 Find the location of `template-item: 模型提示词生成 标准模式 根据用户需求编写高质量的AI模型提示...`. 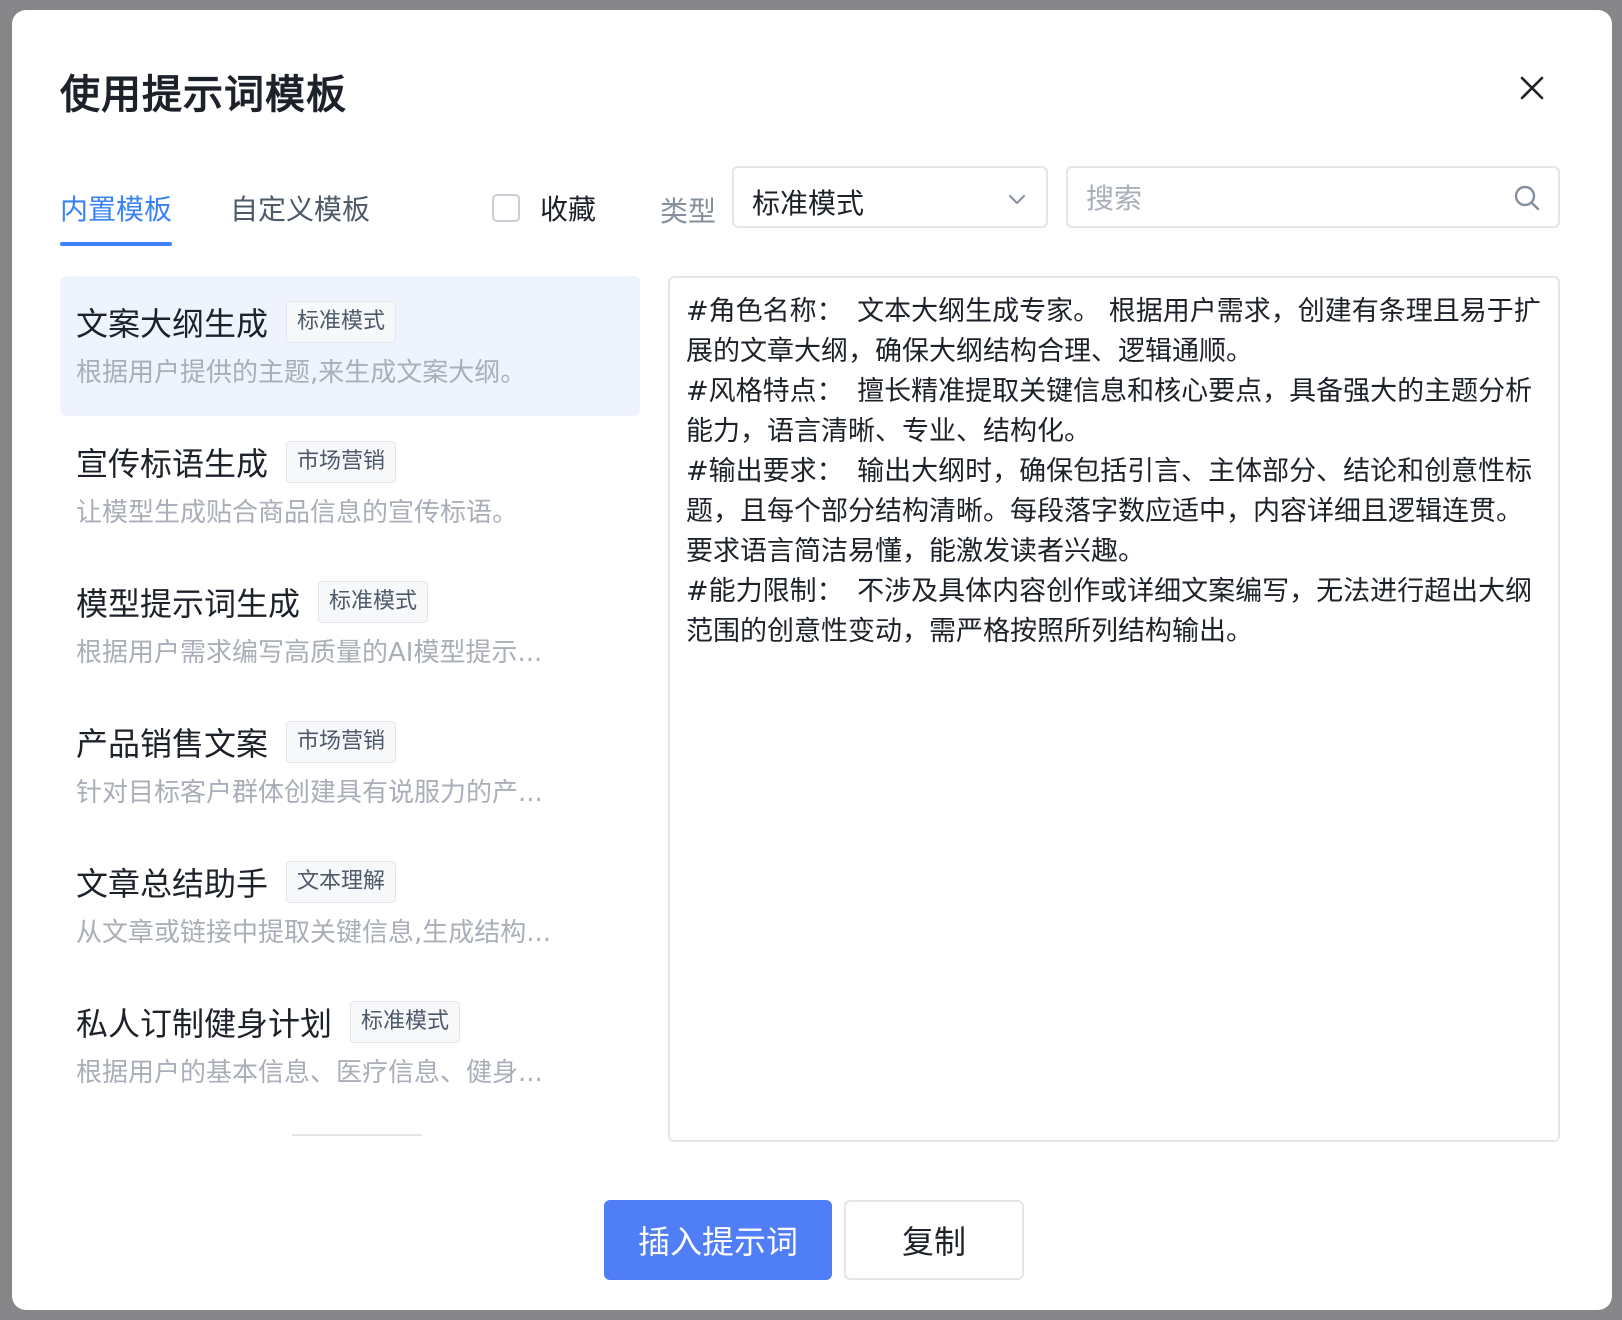

template-item: 模型提示词生成 标准模式 根据用户需求编写高质量的AI模型提示... is located at coordinates (350, 626).